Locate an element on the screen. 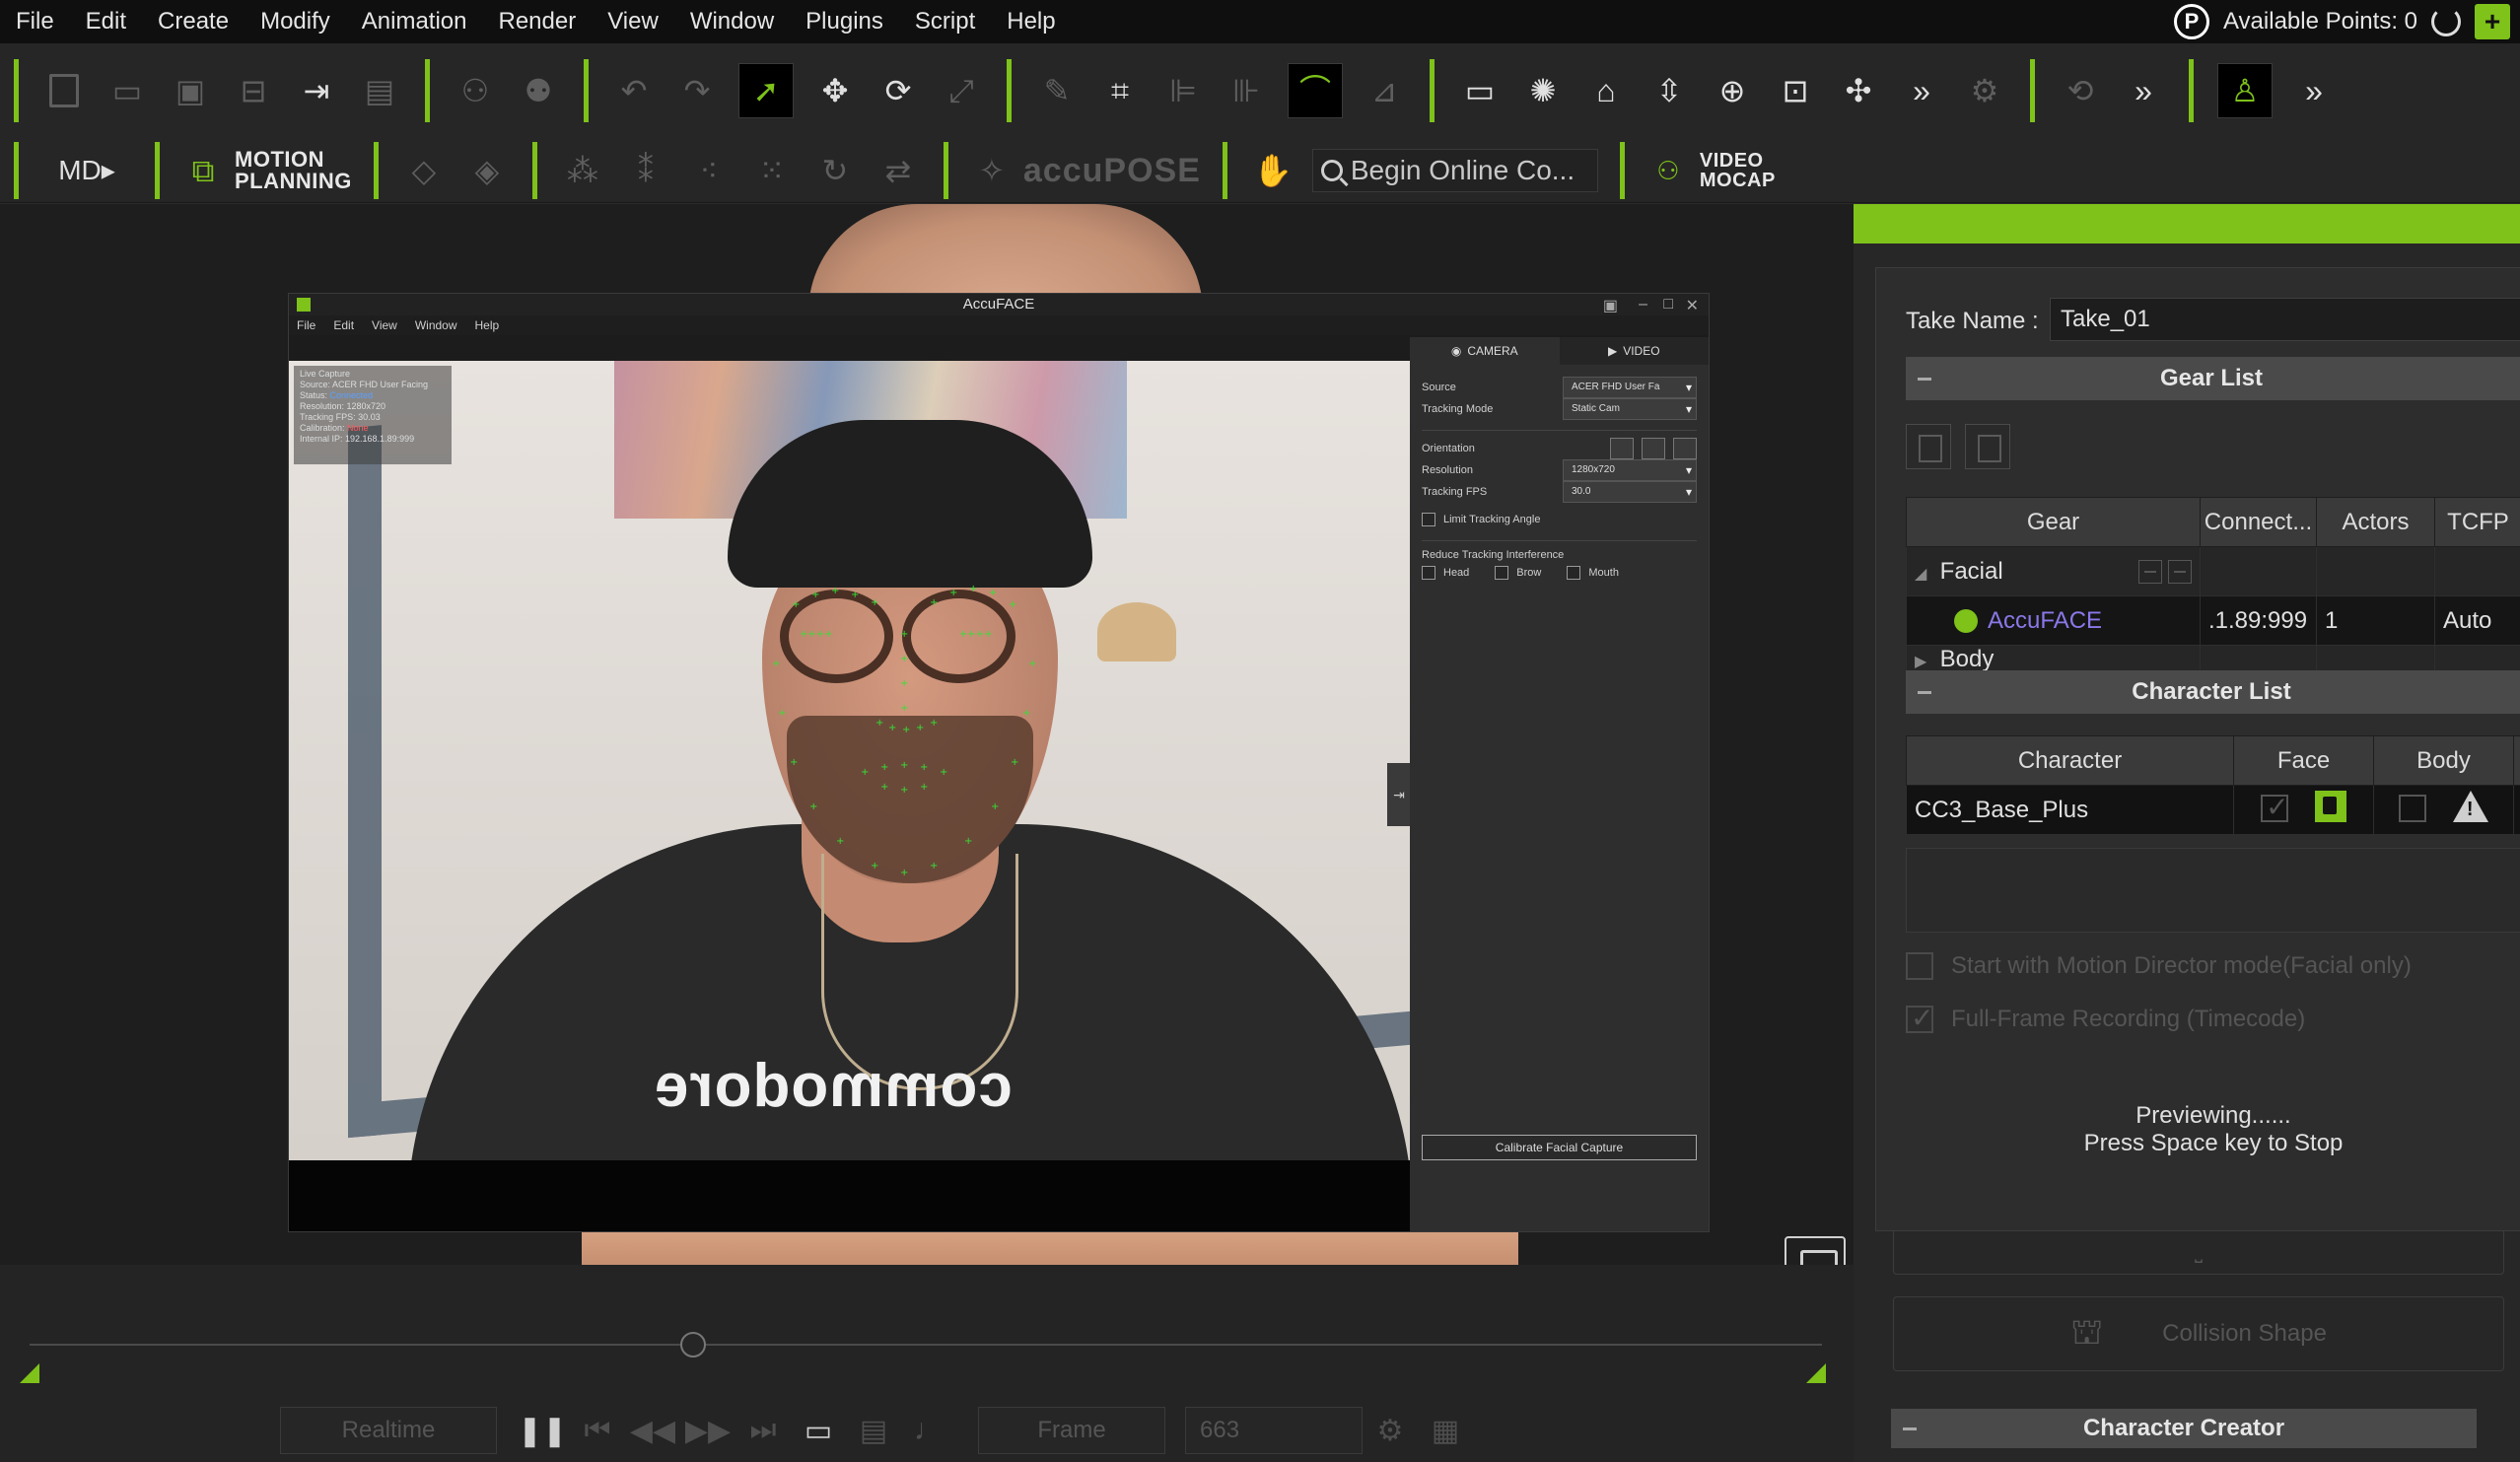 This screenshot has width=2520, height=1462. accuface-titlebar: AccuFACE ▣ – □ ✕ is located at coordinates (999, 305).